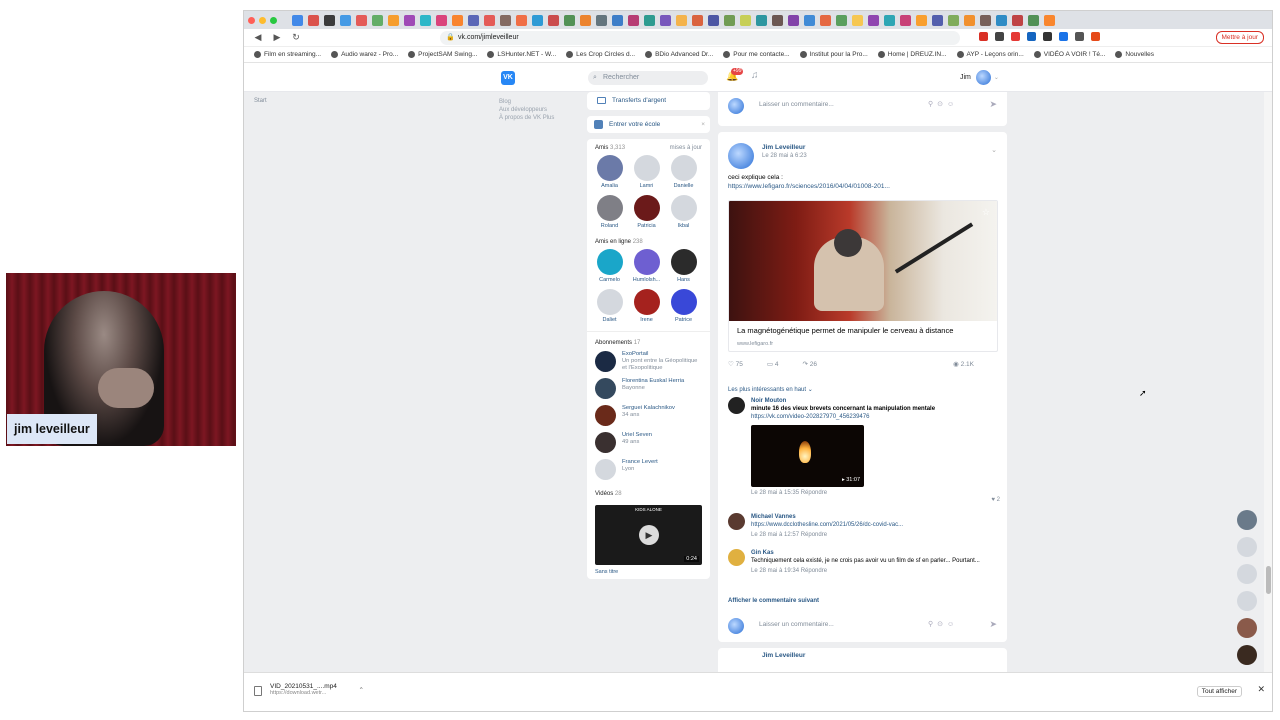 The width and height of the screenshot is (1280, 720). Describe the element at coordinates (648, 339) in the screenshot. I see `subscriptions-header: Abonnements 17` at that location.